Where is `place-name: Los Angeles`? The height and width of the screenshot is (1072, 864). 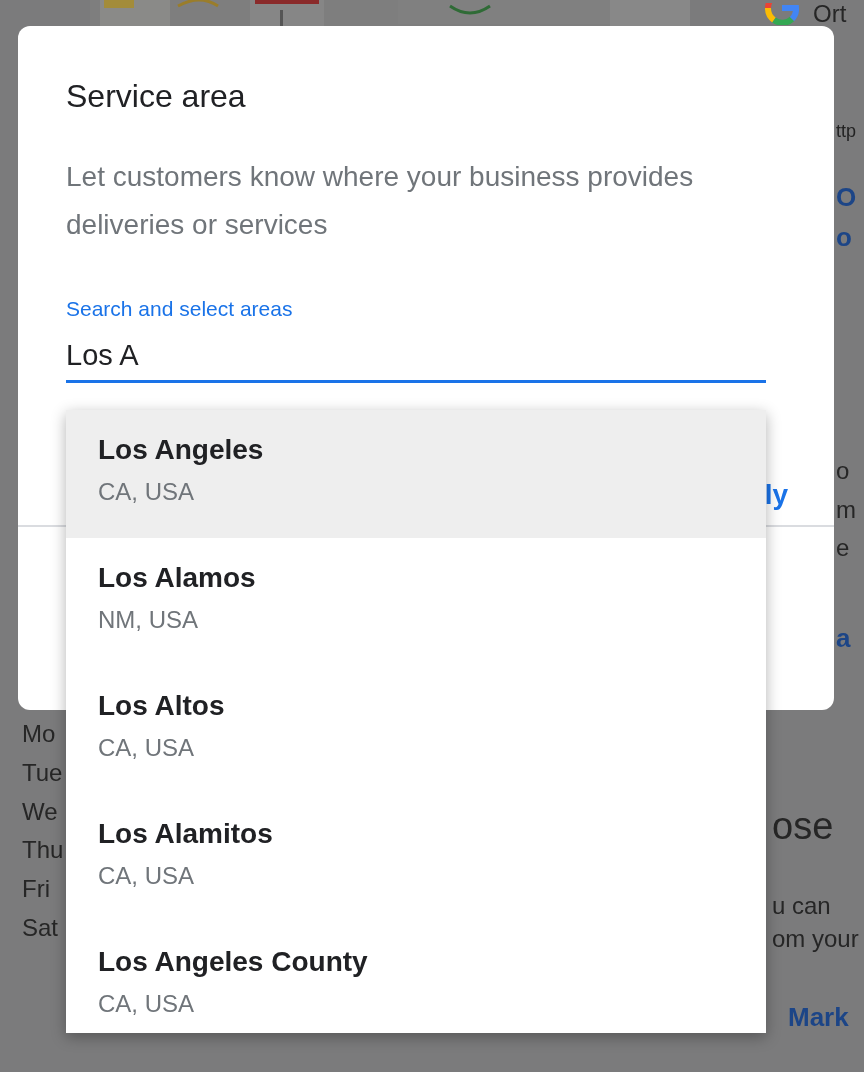 place-name: Los Angeles is located at coordinates (181, 450).